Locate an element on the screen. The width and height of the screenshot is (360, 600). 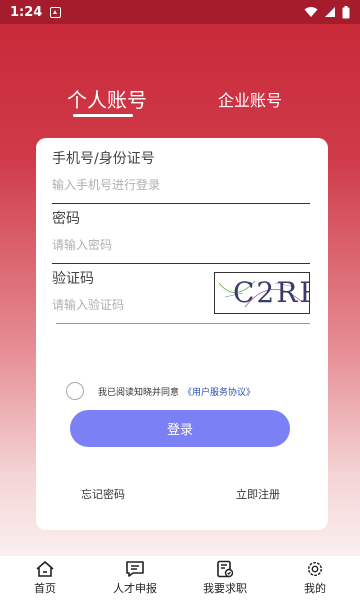
tab-enterprise-account: 企业账号 is located at coordinates (250, 99).